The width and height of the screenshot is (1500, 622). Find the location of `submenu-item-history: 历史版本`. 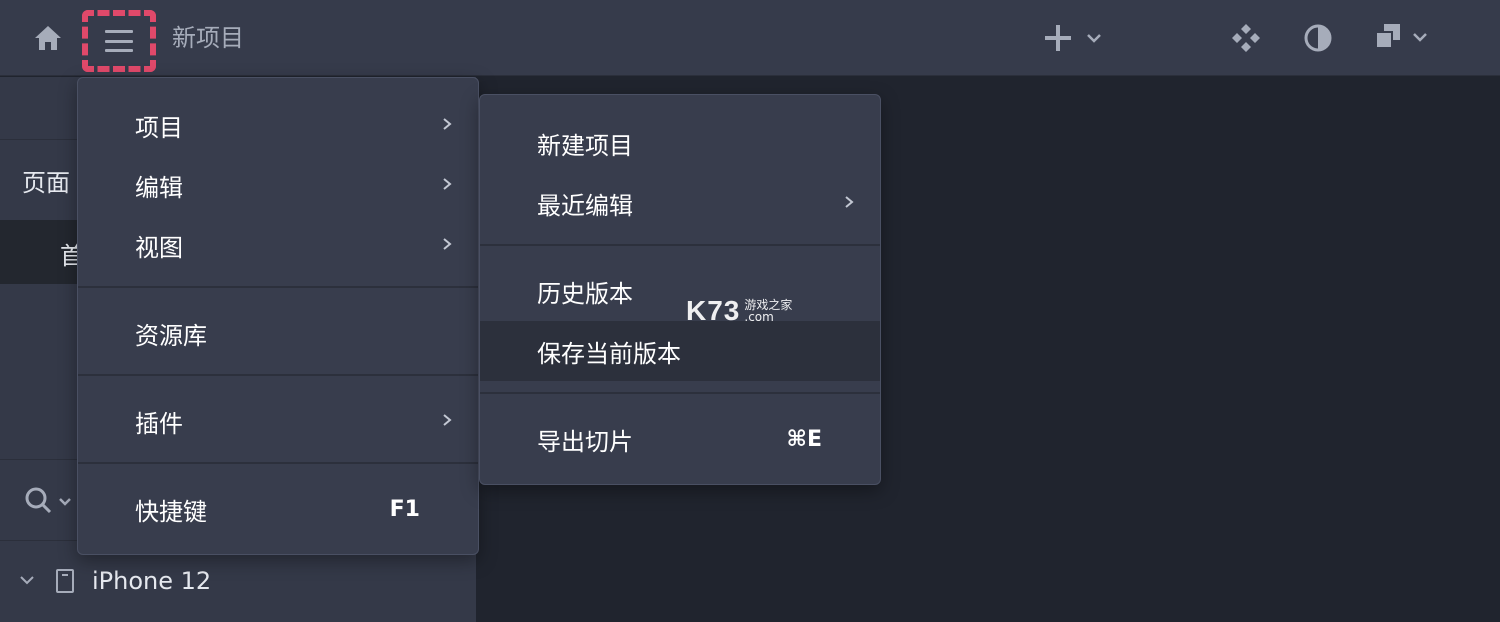

submenu-item-history: 历史版本 is located at coordinates (680, 291).